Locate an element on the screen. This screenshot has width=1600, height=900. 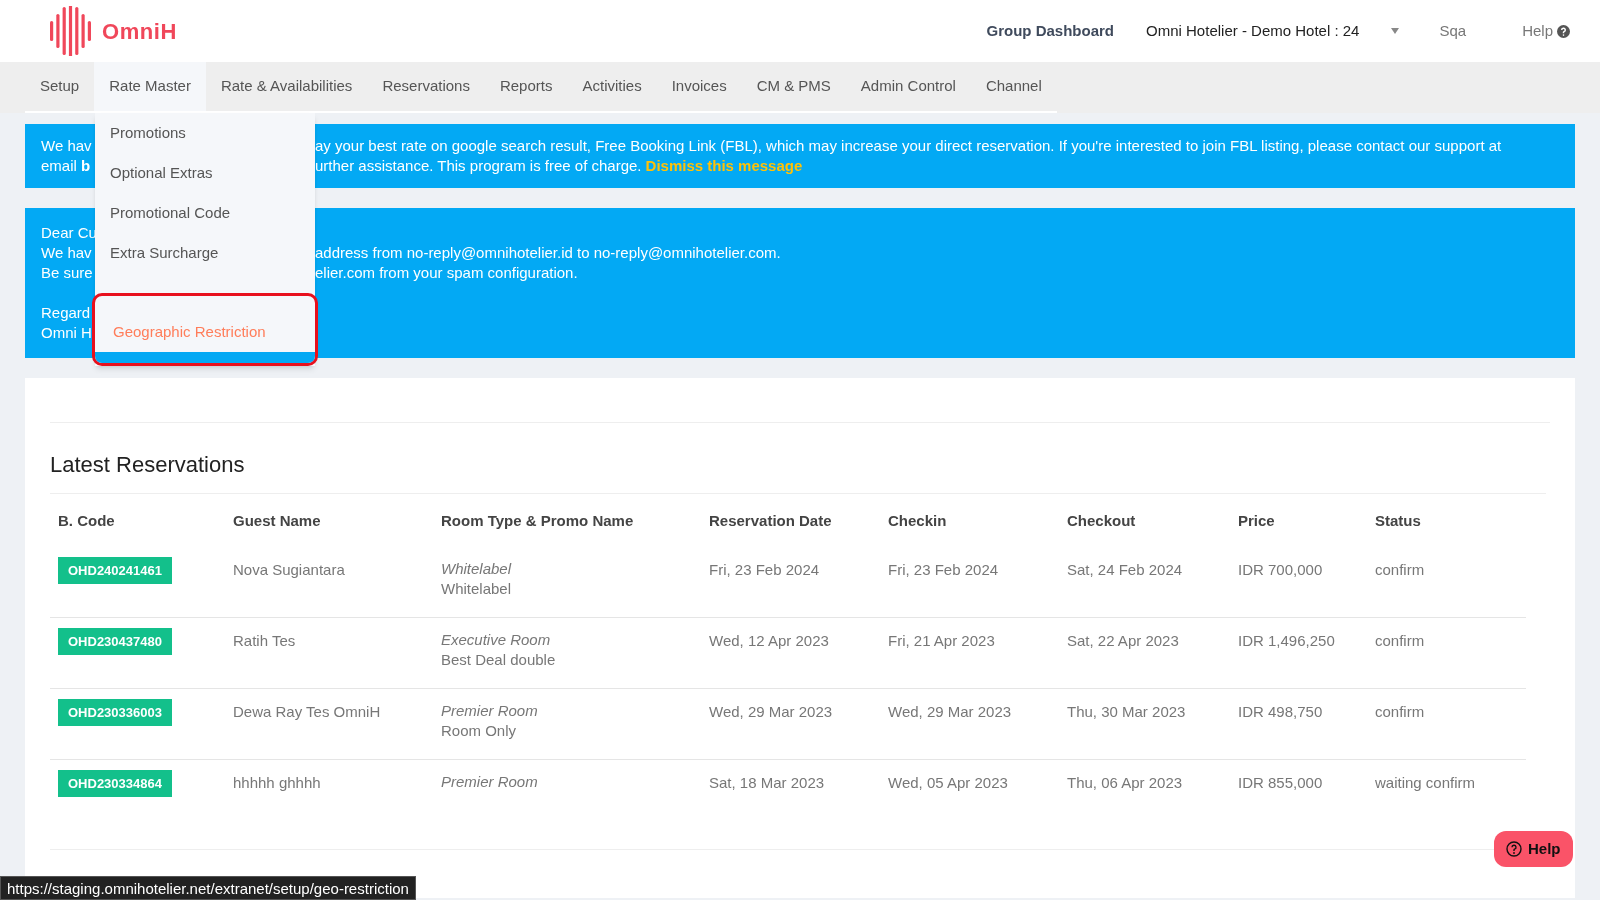
help-link: Help is located at coordinates (1546, 31).